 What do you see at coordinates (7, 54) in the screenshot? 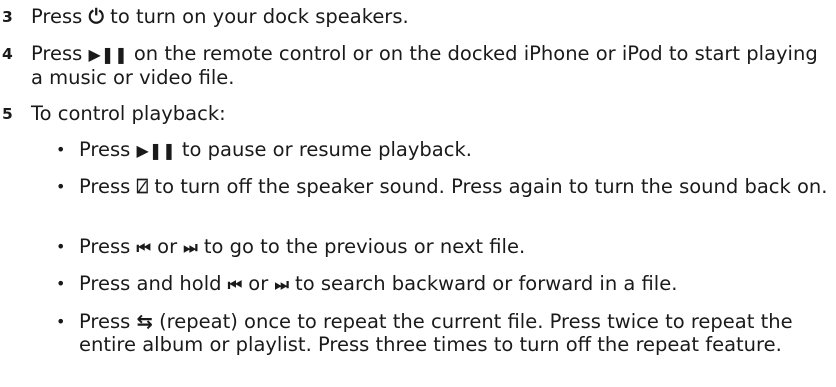
I see `step-number: 4` at bounding box center [7, 54].